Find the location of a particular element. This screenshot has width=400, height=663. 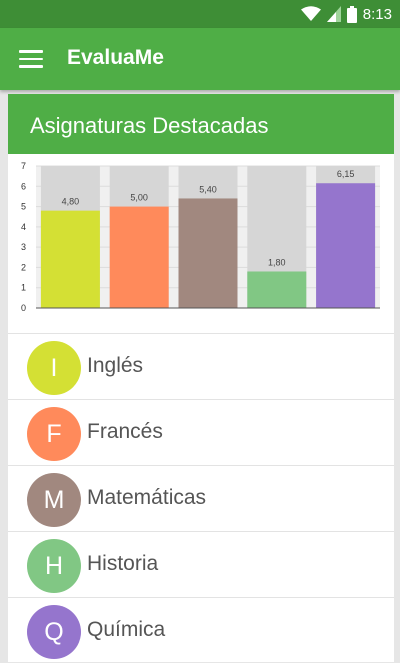

menu-icon is located at coordinates (31, 59).